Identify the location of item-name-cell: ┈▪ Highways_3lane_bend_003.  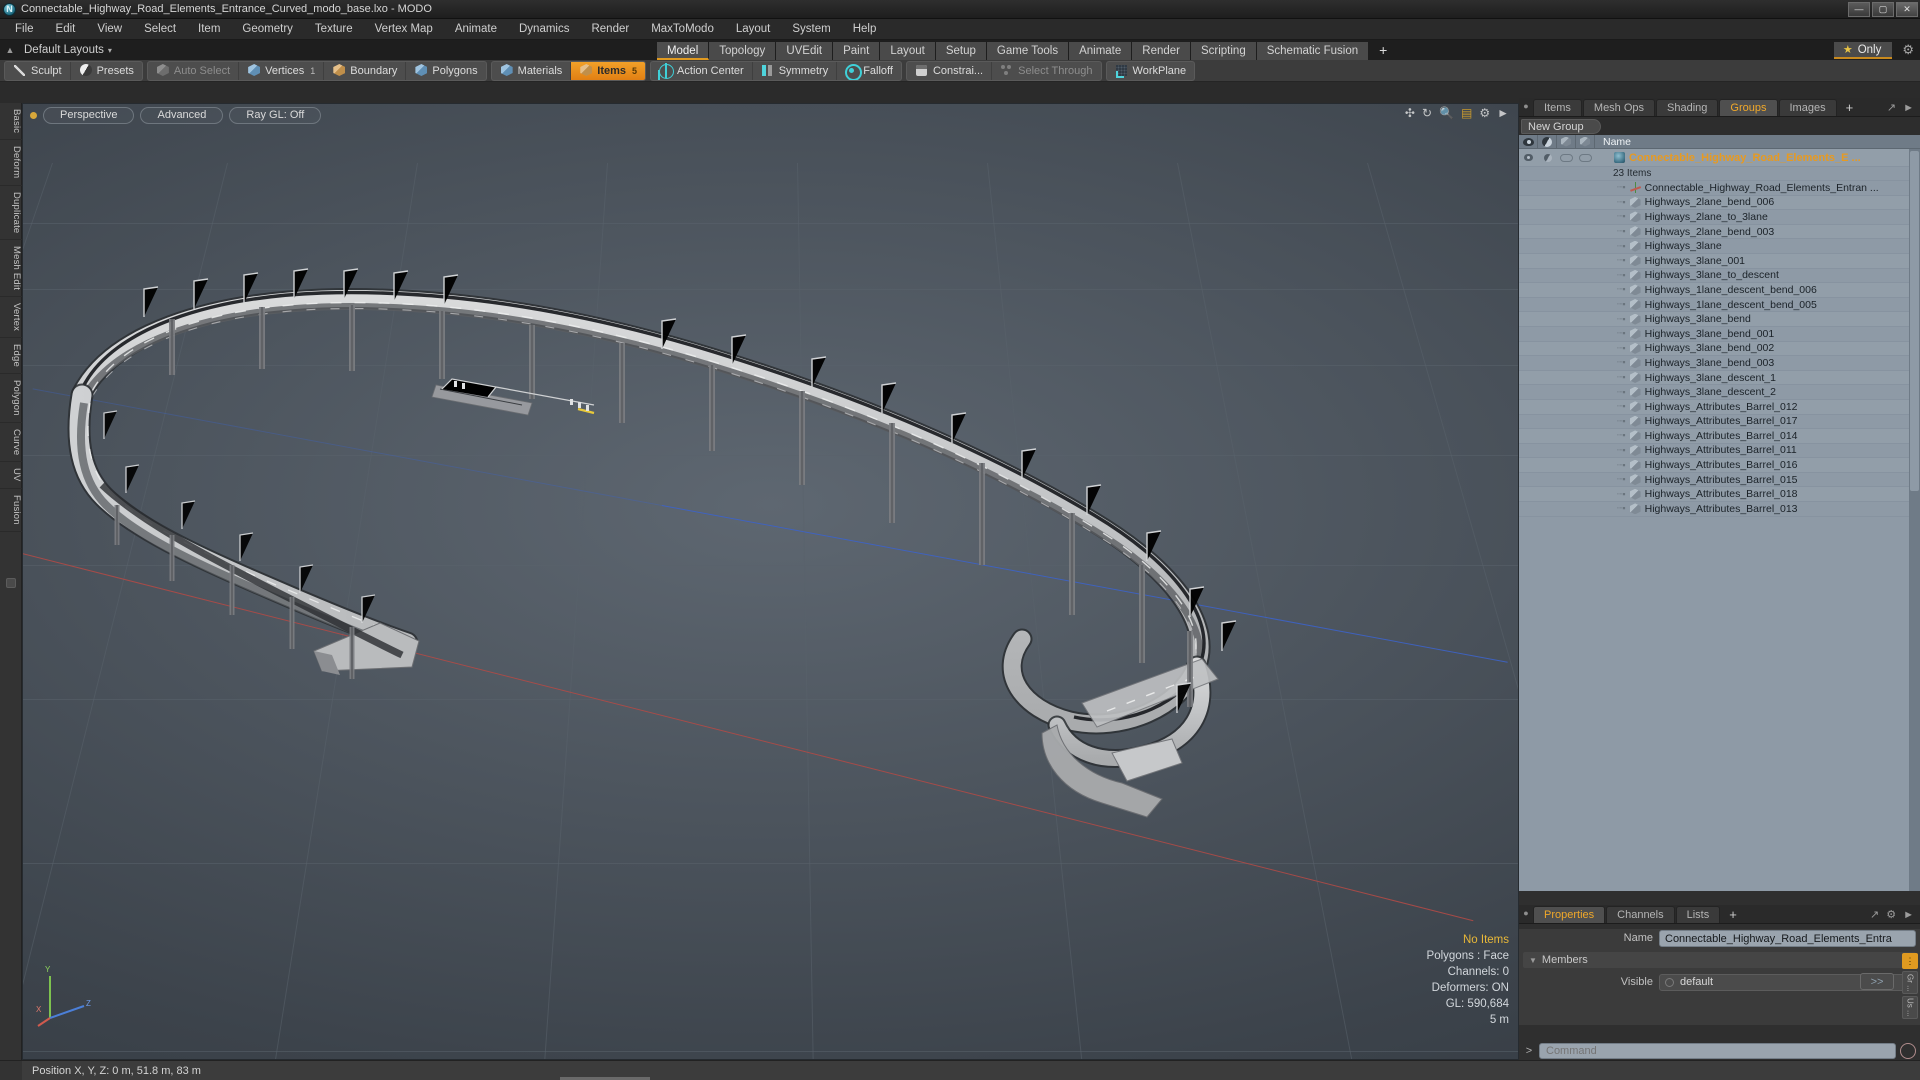
(1684, 363).